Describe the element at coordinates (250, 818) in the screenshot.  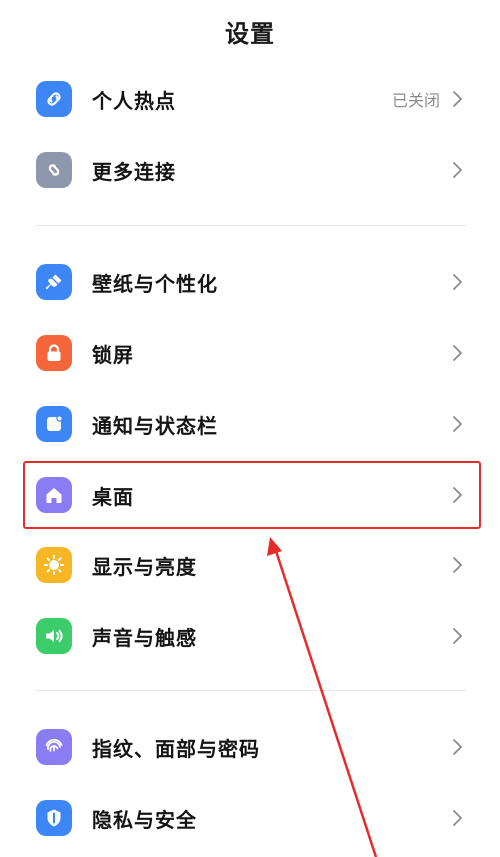
I see `settings-item-privacy: 隐私与安全` at that location.